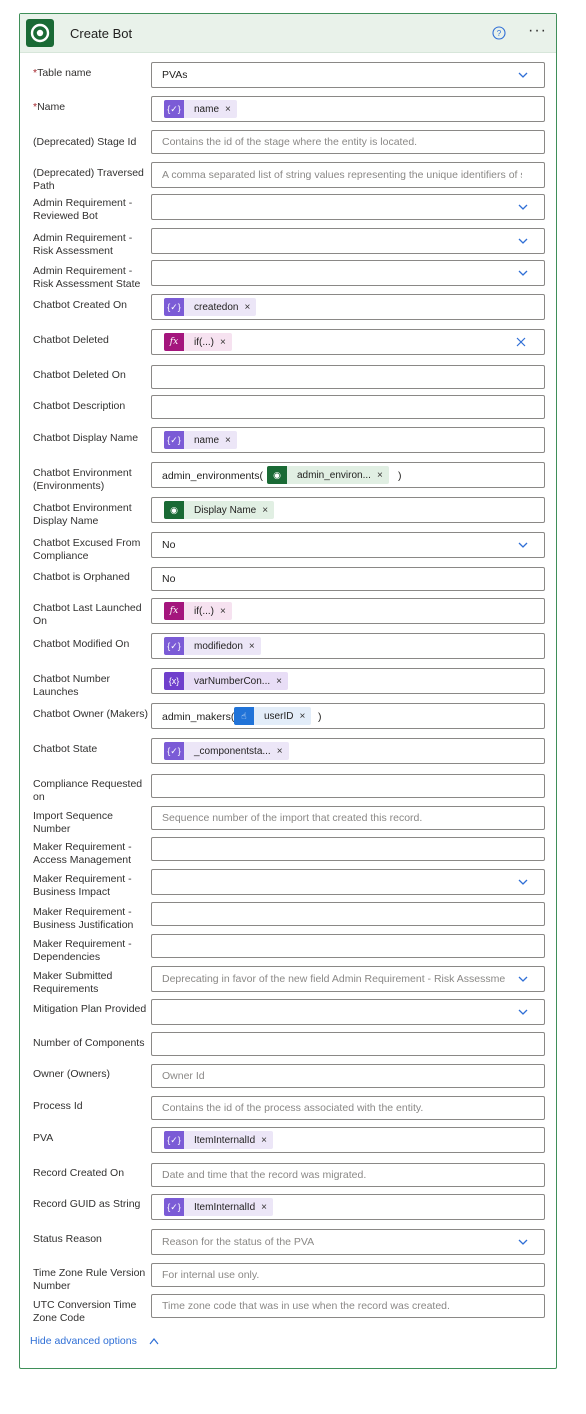 This screenshot has height=1414, width=586. I want to click on help-circle-icon: ?, so click(499, 33).